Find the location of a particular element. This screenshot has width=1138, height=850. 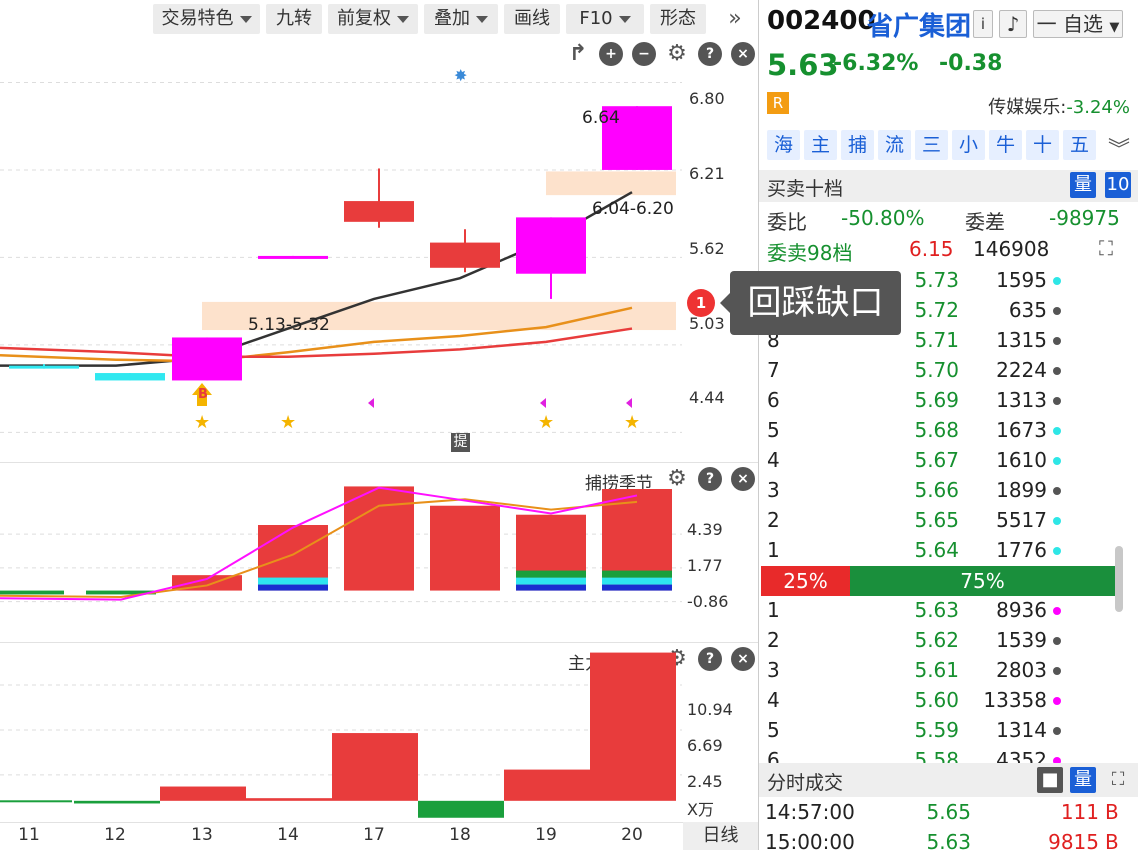

add-watchlist-label: 一 自选 is located at coordinates (1069, 24).